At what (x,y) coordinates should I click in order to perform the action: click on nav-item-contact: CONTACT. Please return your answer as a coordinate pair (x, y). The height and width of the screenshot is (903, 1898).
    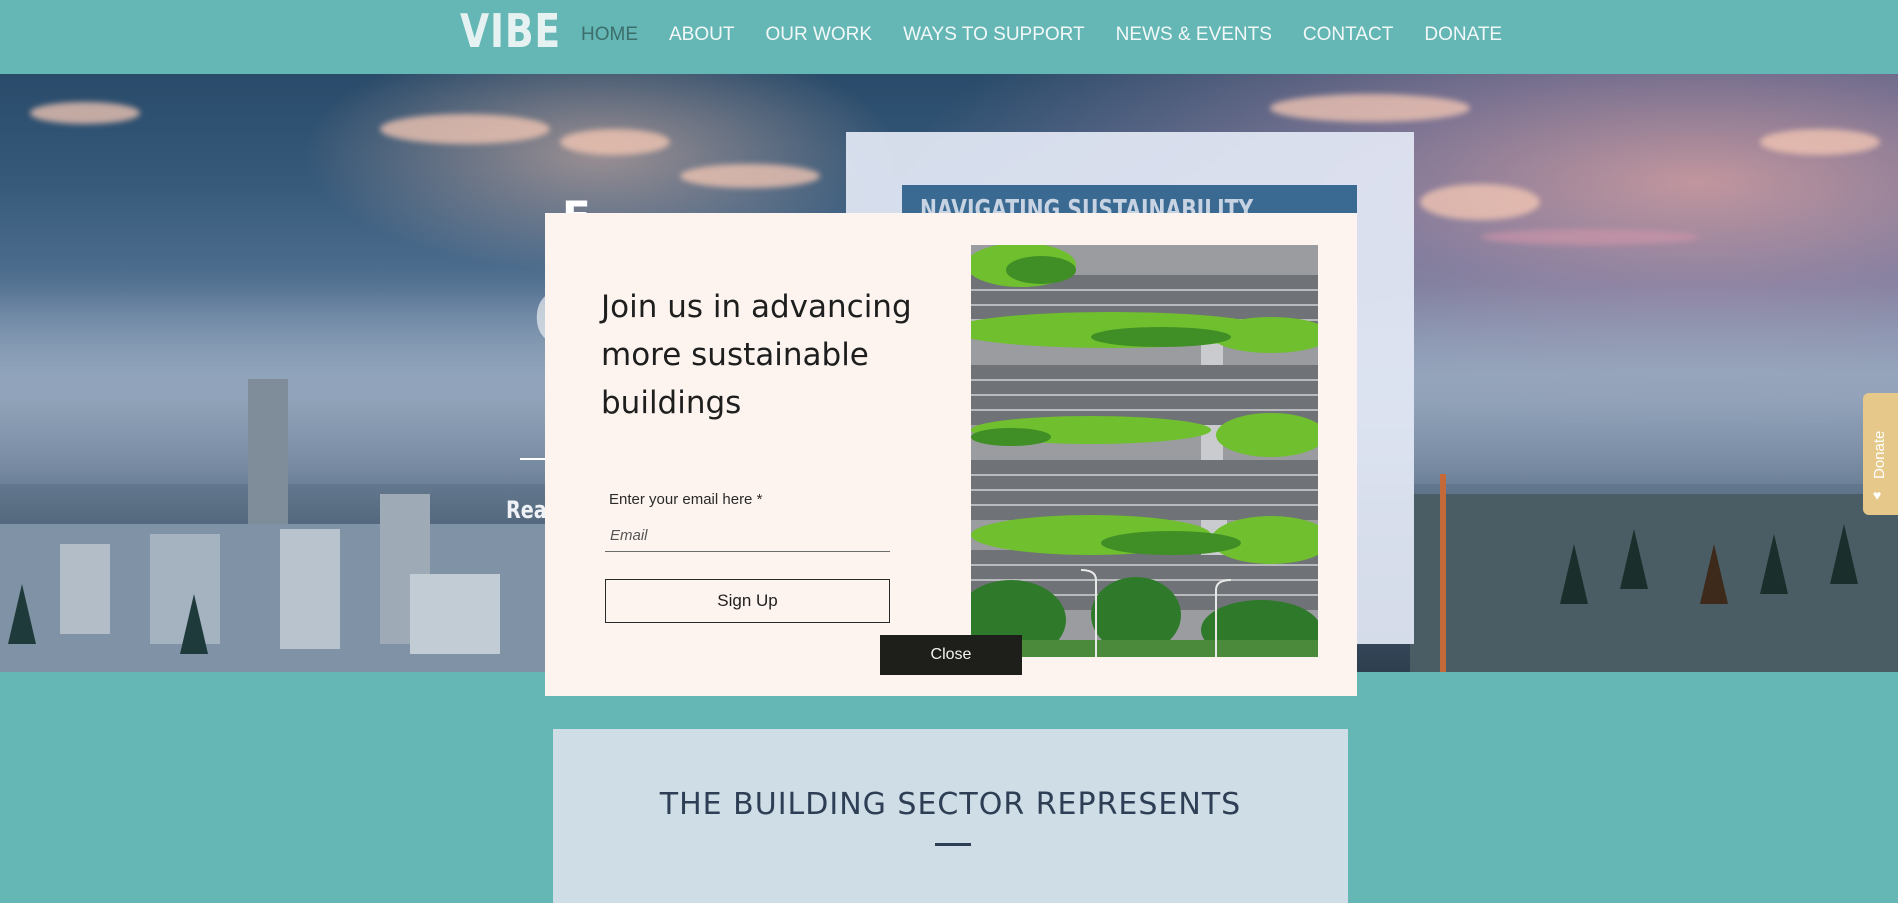
    Looking at the image, I should click on (1348, 35).